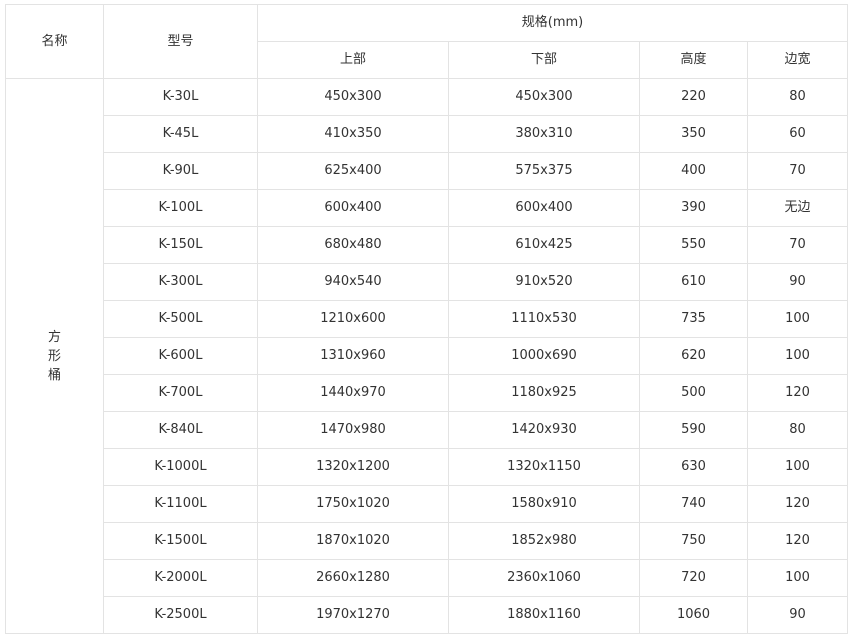  I want to click on cell-height: 610, so click(693, 282).